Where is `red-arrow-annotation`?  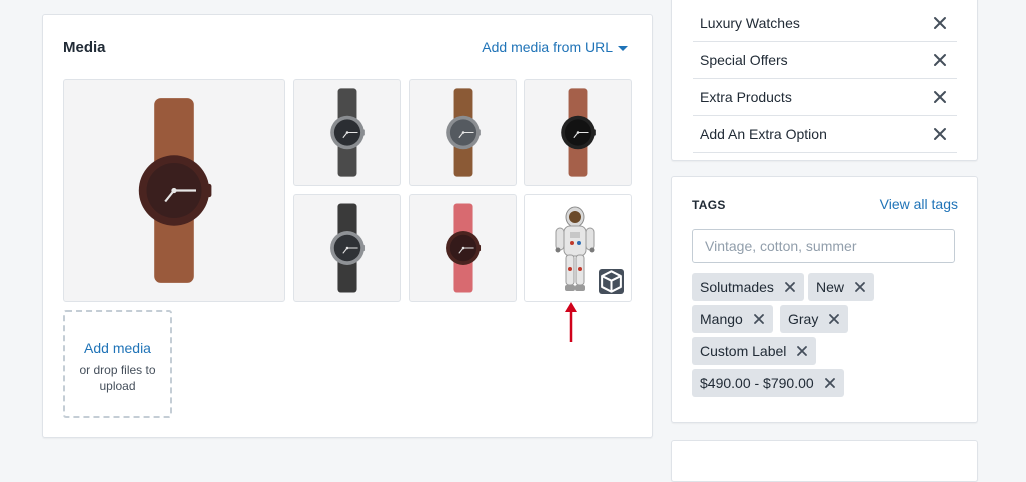 red-arrow-annotation is located at coordinates (571, 322).